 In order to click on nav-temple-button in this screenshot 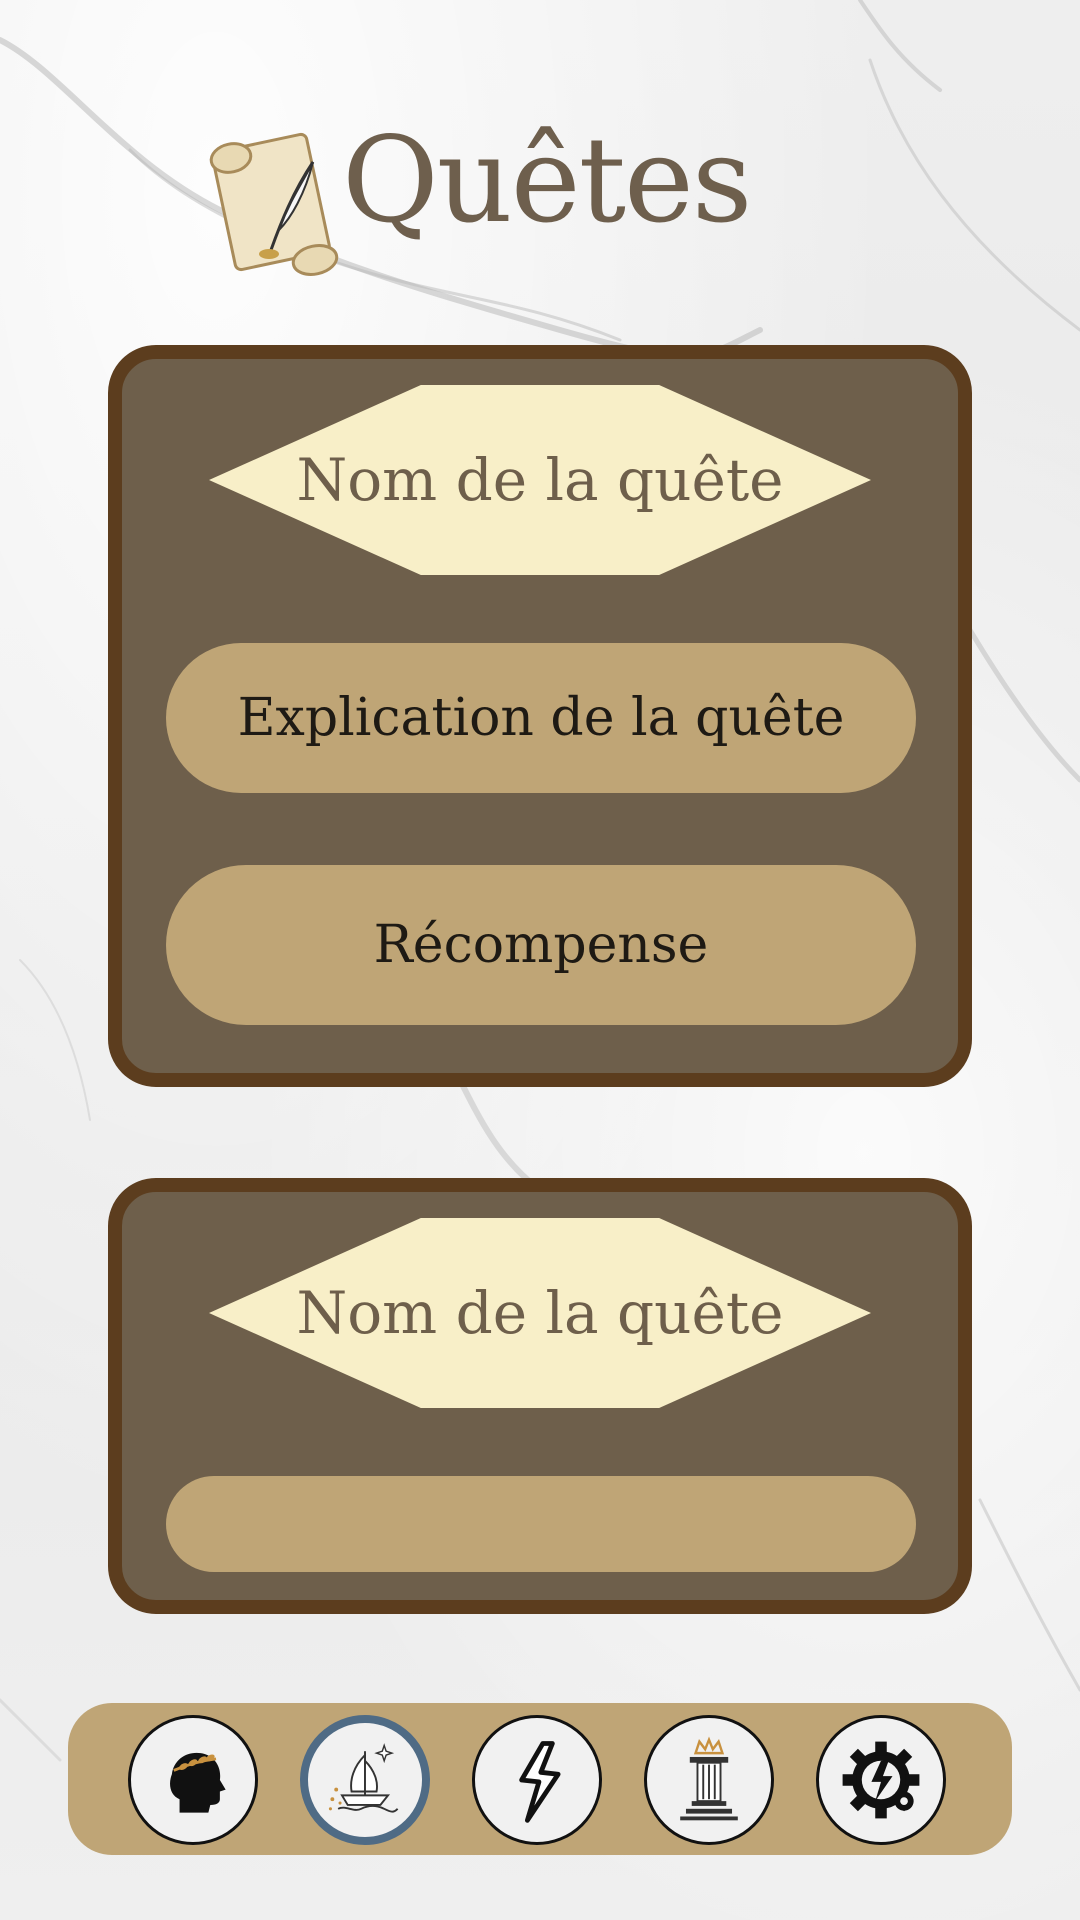, I will do `click(709, 1780)`.